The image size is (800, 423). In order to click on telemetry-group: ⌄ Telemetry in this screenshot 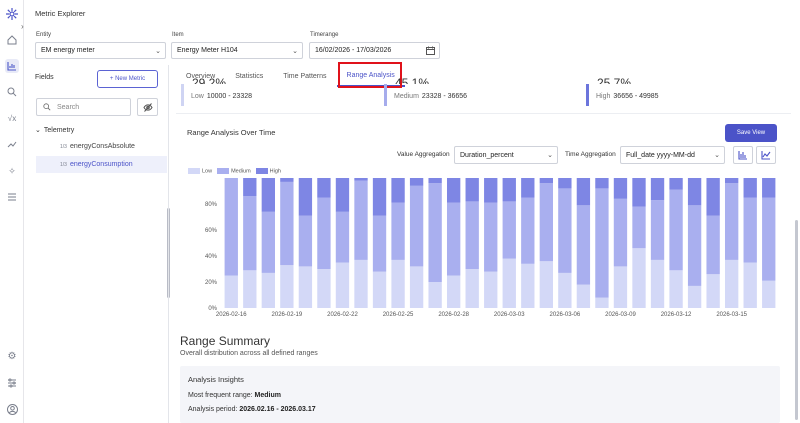, I will do `click(54, 130)`.